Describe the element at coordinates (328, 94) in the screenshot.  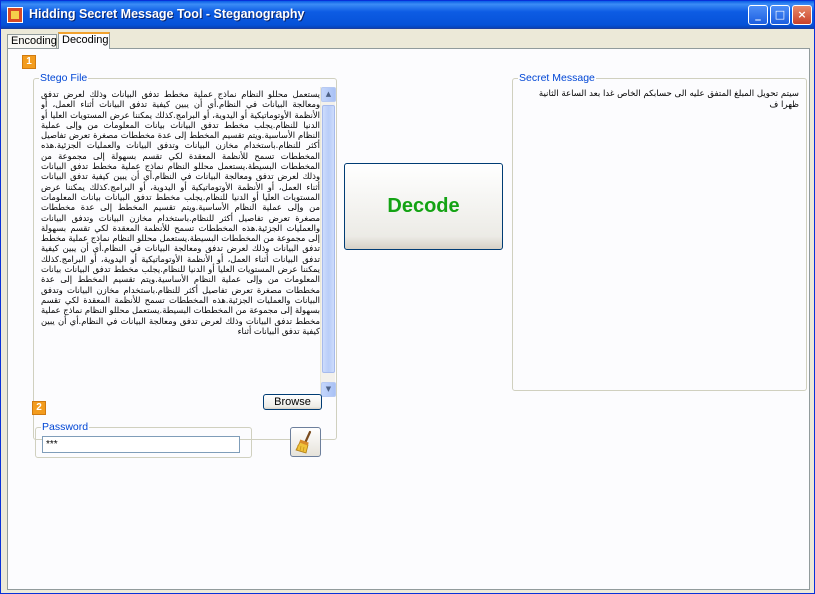
I see `scroll-up-arrow-icon: ▲` at that location.